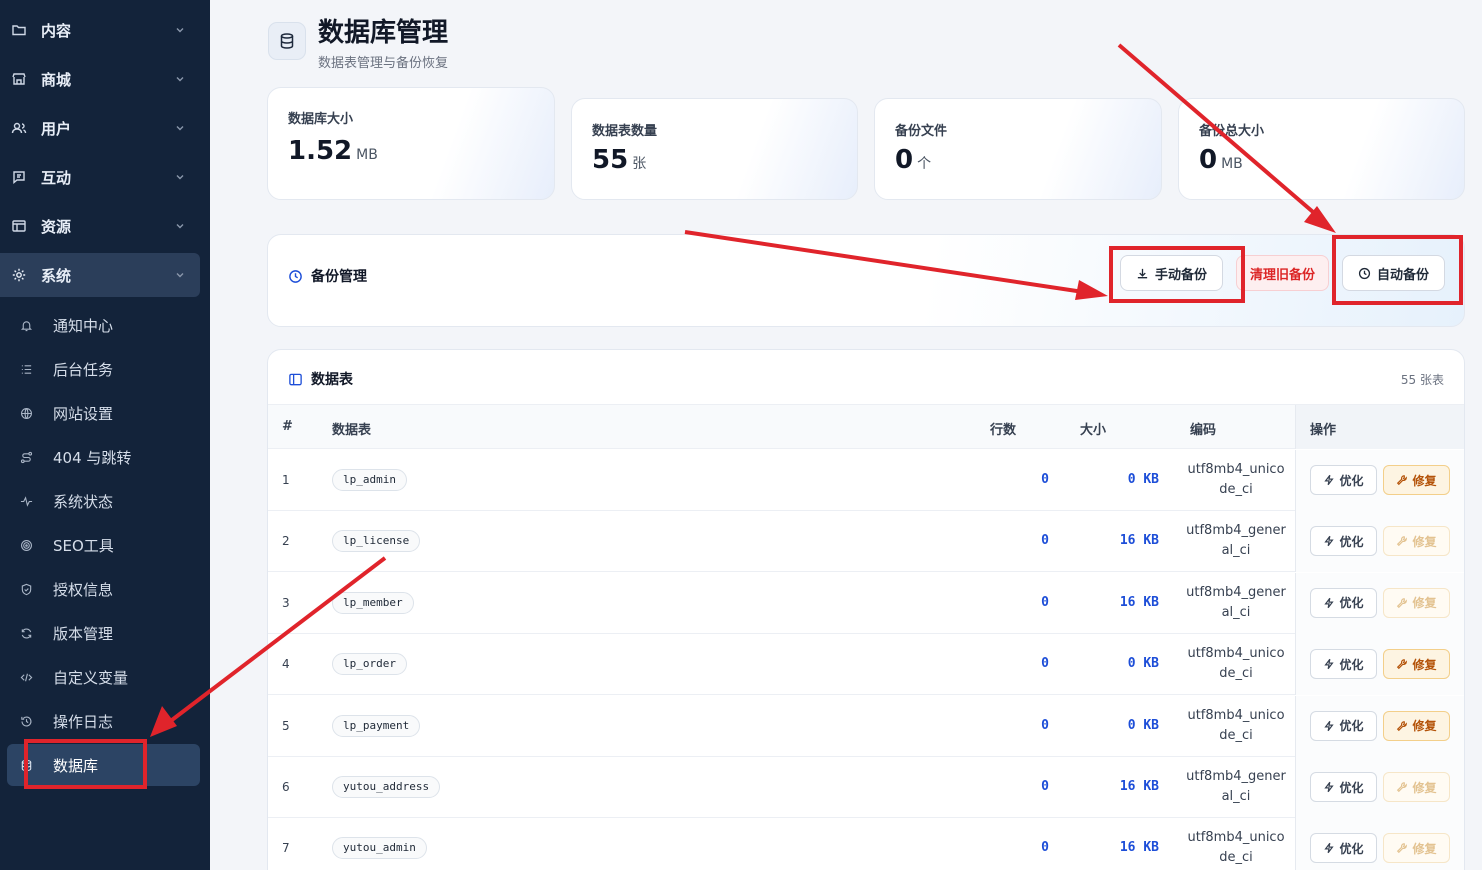  I want to click on stat-card-db-size: 数据库大小 1.52 MB, so click(411, 143).